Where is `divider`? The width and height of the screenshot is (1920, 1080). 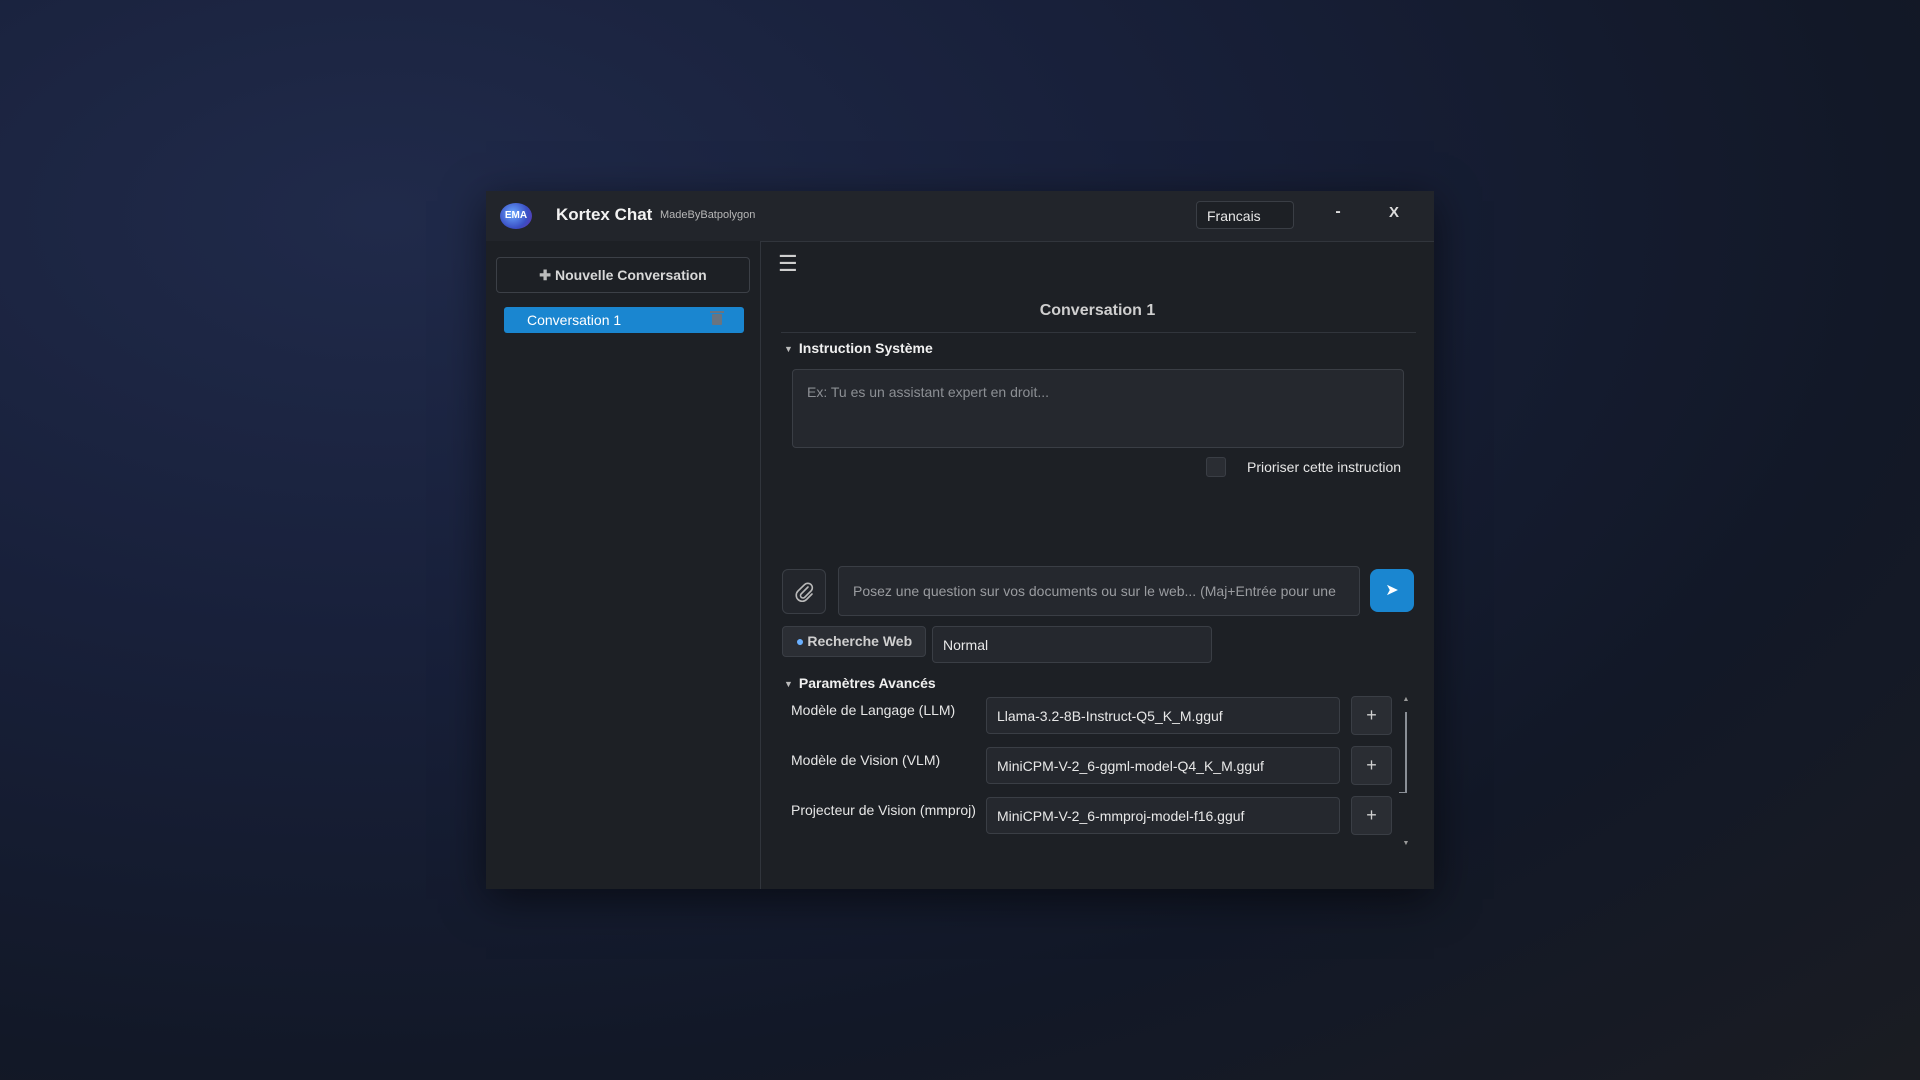
divider is located at coordinates (1098, 332).